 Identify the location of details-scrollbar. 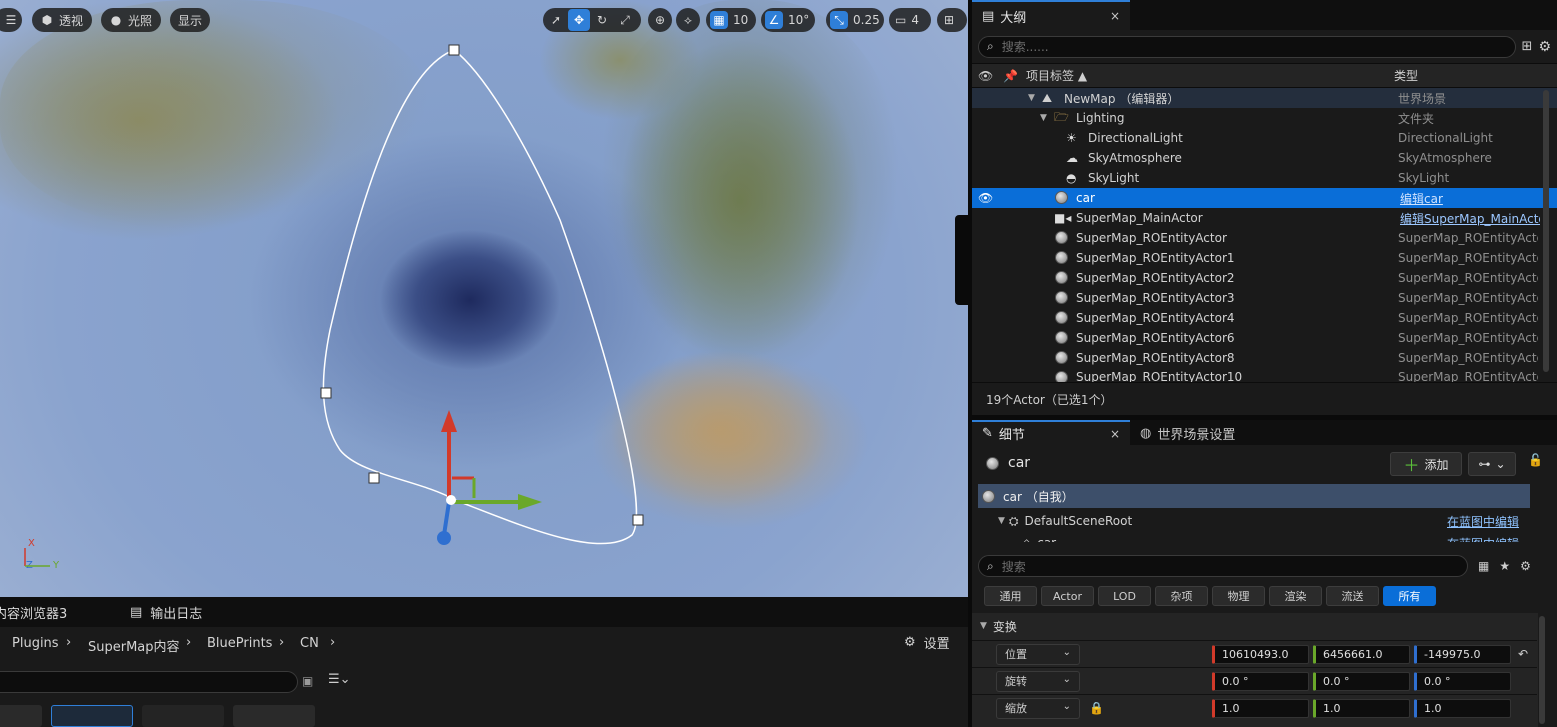
(1542, 670).